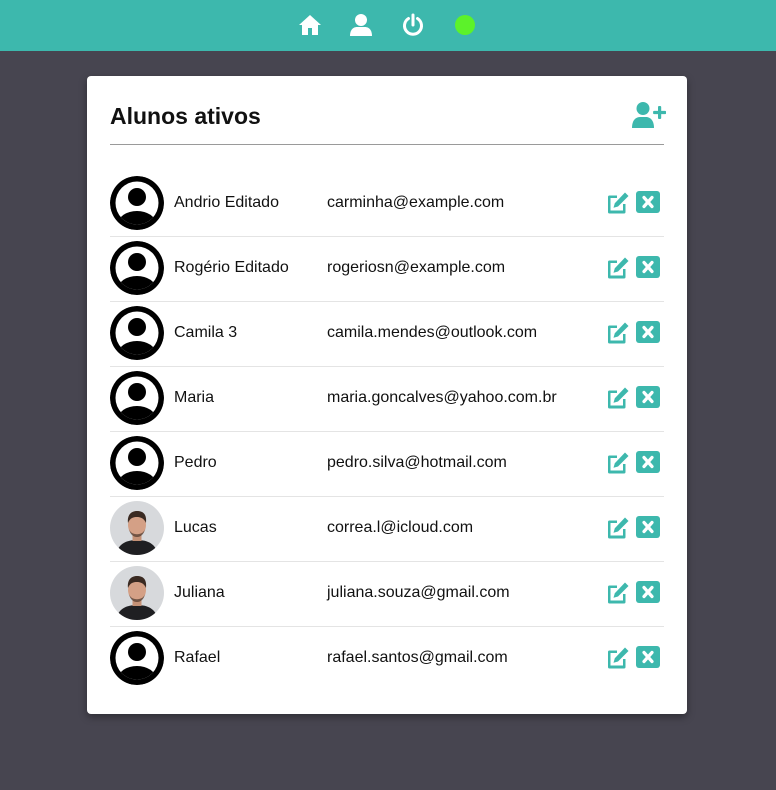 The height and width of the screenshot is (790, 776). What do you see at coordinates (416, 267) in the screenshot?
I see `student-email: rogeriosn@example.com` at bounding box center [416, 267].